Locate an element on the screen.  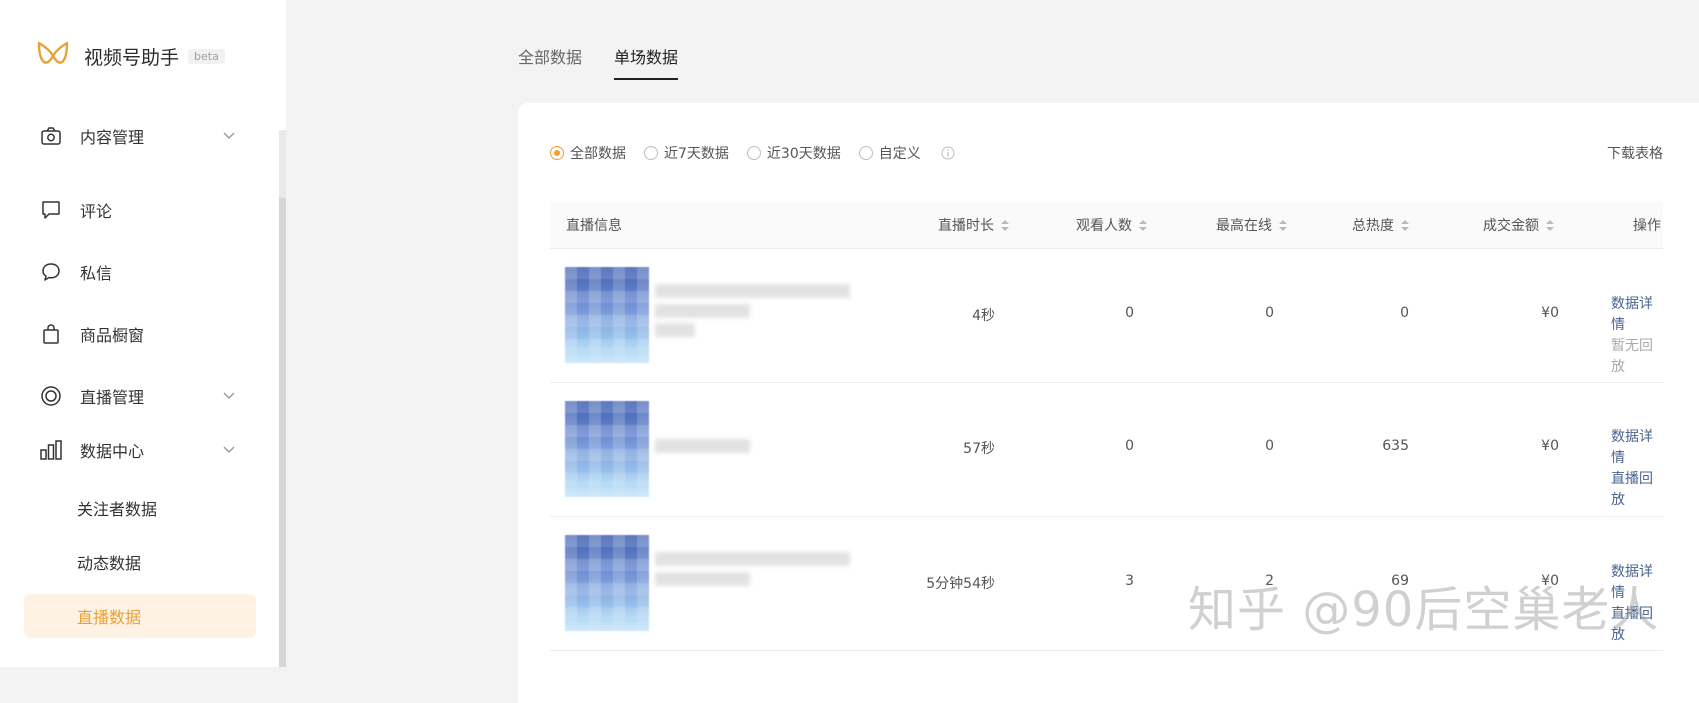
cell-heat: 0 is located at coordinates (1404, 313).